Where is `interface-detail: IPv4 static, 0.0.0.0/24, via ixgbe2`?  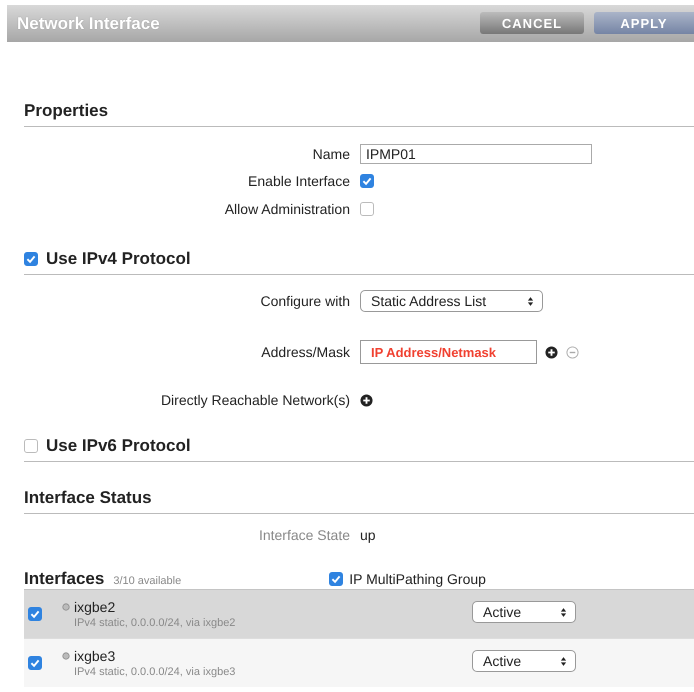 interface-detail: IPv4 static, 0.0.0.0/24, via ixgbe2 is located at coordinates (154, 623).